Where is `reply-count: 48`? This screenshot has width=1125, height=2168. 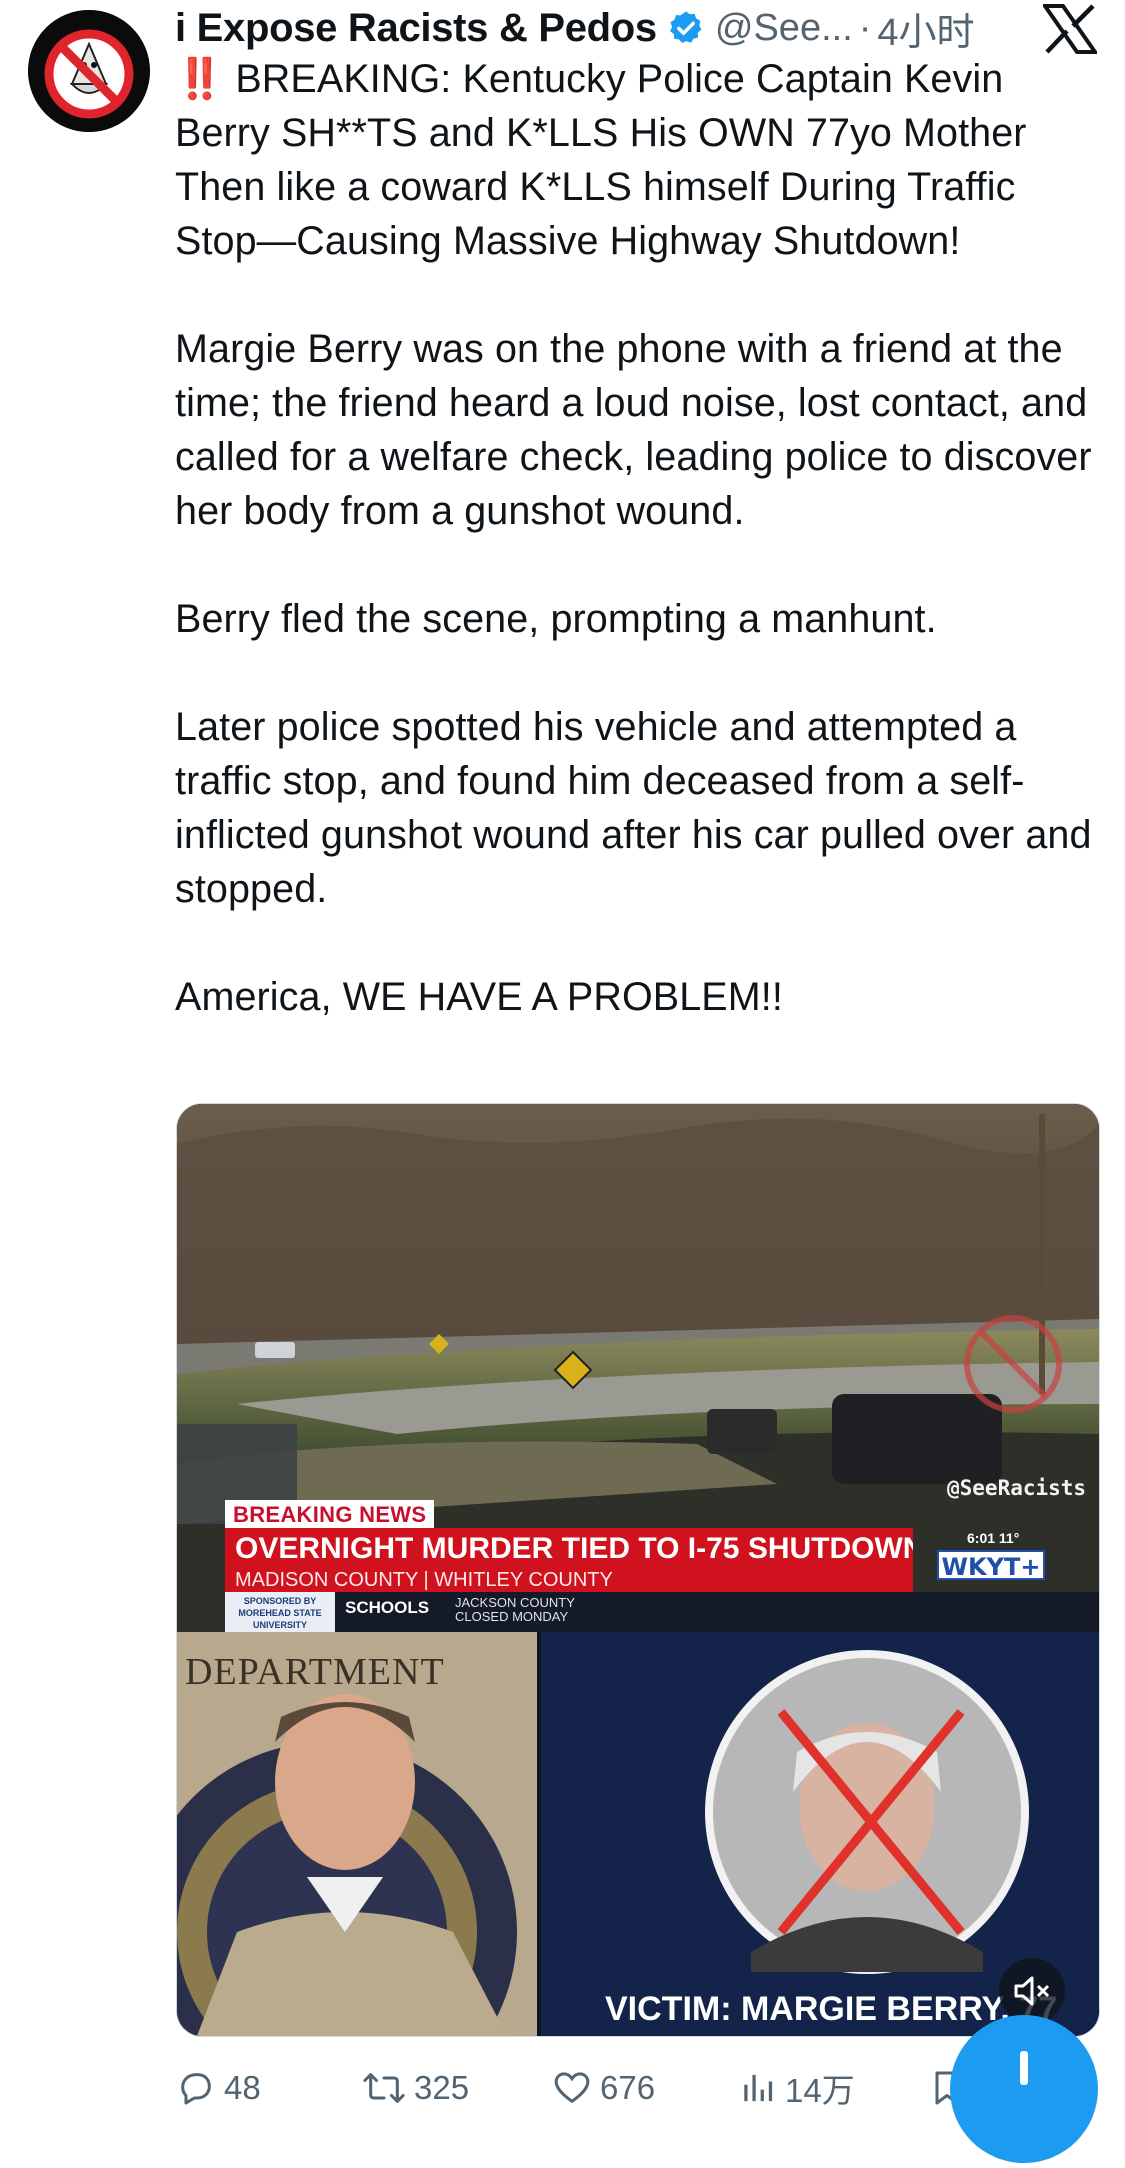 reply-count: 48 is located at coordinates (242, 2087).